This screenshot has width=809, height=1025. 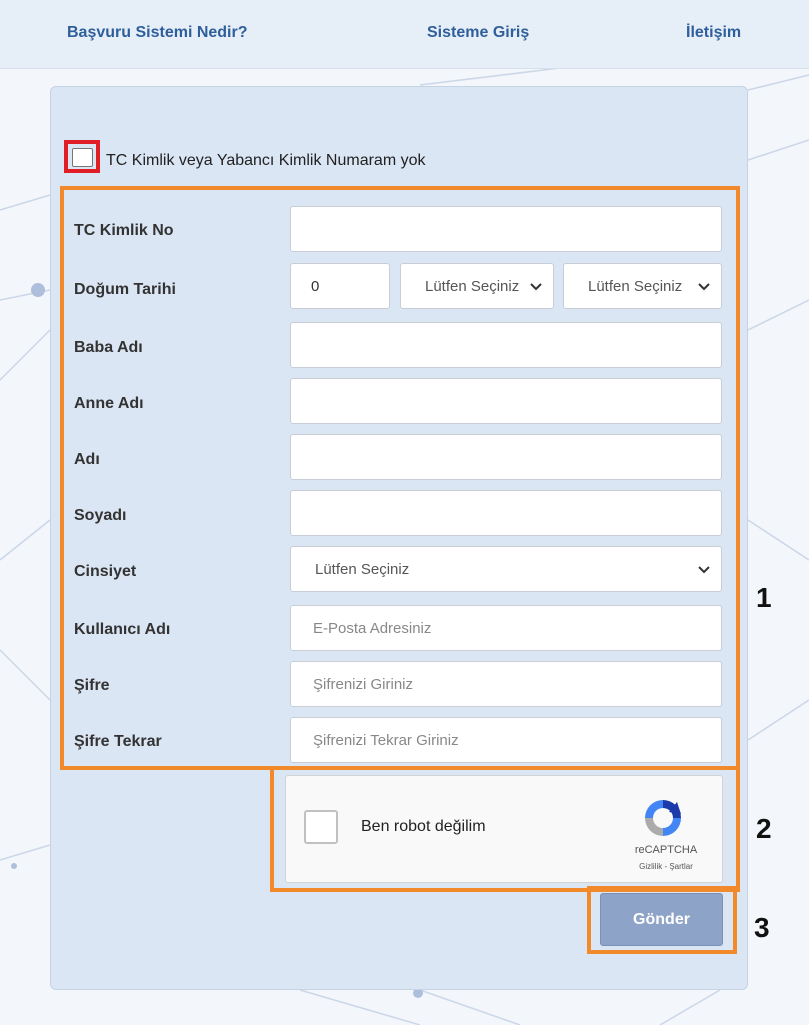 I want to click on password-repeat-input: Şifrenizi Tekrar Giriniz, so click(x=506, y=740).